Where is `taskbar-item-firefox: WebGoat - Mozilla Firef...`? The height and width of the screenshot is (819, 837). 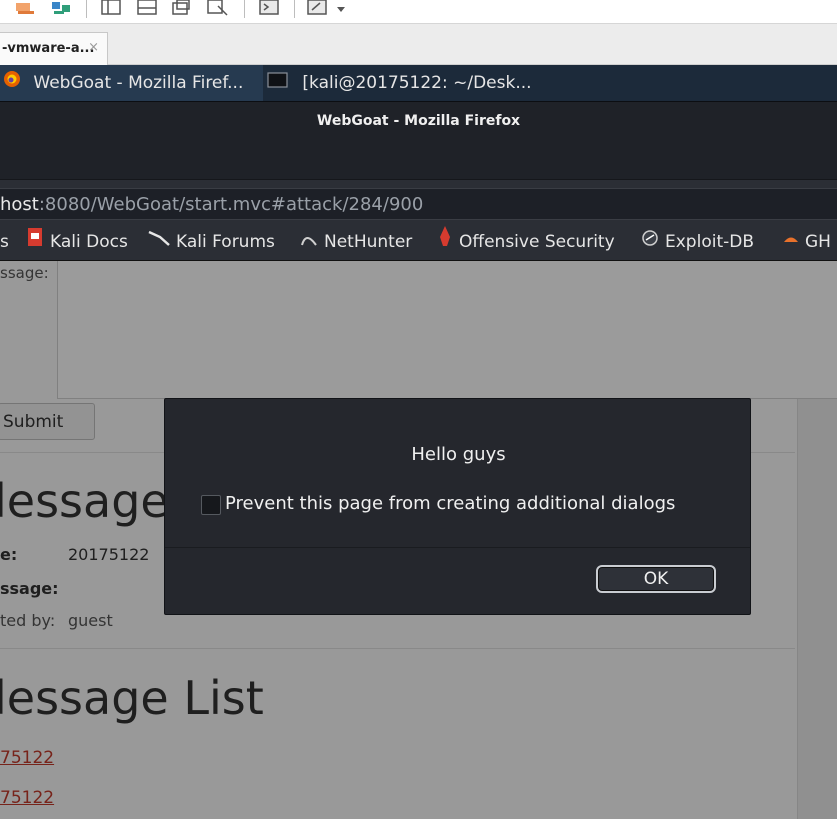 taskbar-item-firefox: WebGoat - Mozilla Firef... is located at coordinates (131, 83).